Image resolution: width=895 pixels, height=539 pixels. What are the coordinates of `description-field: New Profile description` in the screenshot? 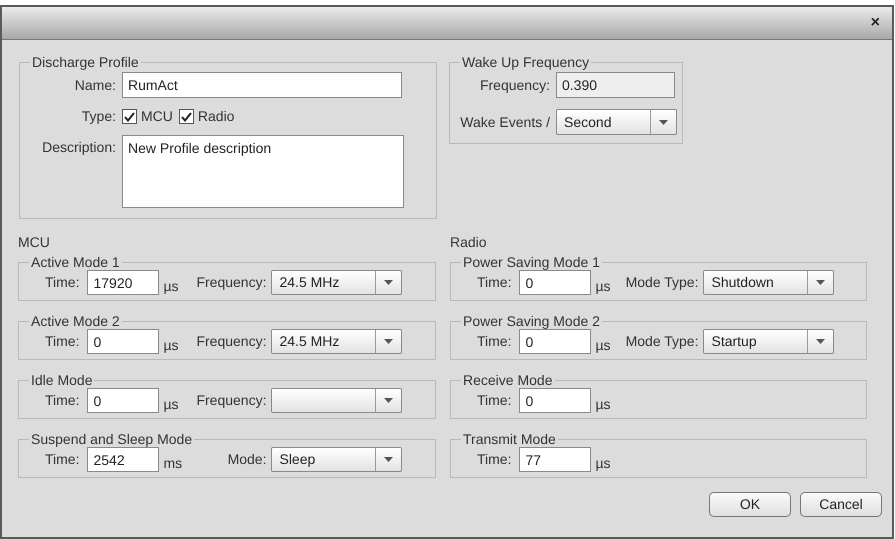 It's located at (263, 171).